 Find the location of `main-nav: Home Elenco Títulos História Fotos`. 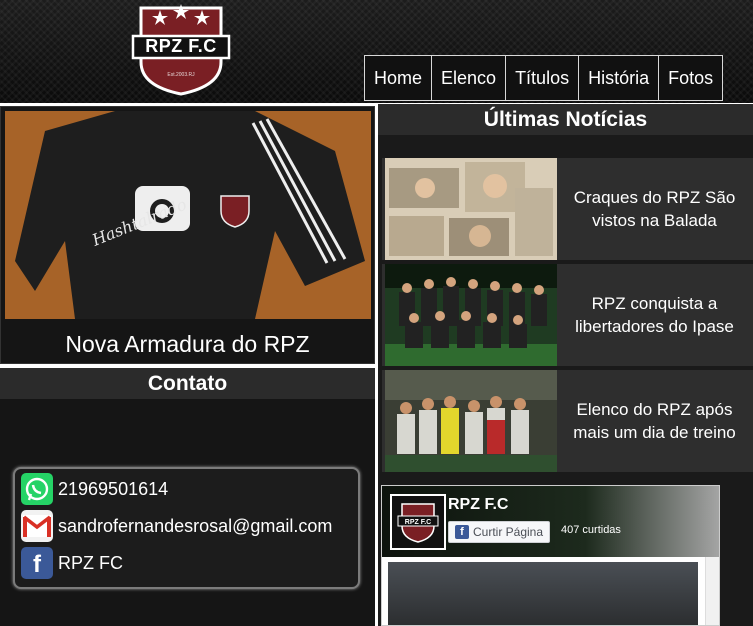

main-nav: Home Elenco Títulos História Fotos is located at coordinates (544, 78).